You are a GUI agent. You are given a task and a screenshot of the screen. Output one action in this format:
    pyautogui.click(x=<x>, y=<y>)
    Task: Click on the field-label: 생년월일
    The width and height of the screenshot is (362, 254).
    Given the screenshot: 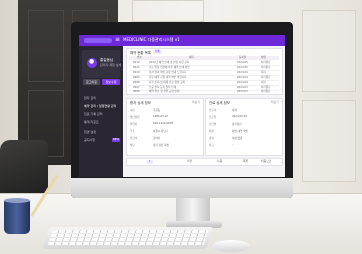 What is the action you would take?
    pyautogui.click(x=135, y=117)
    